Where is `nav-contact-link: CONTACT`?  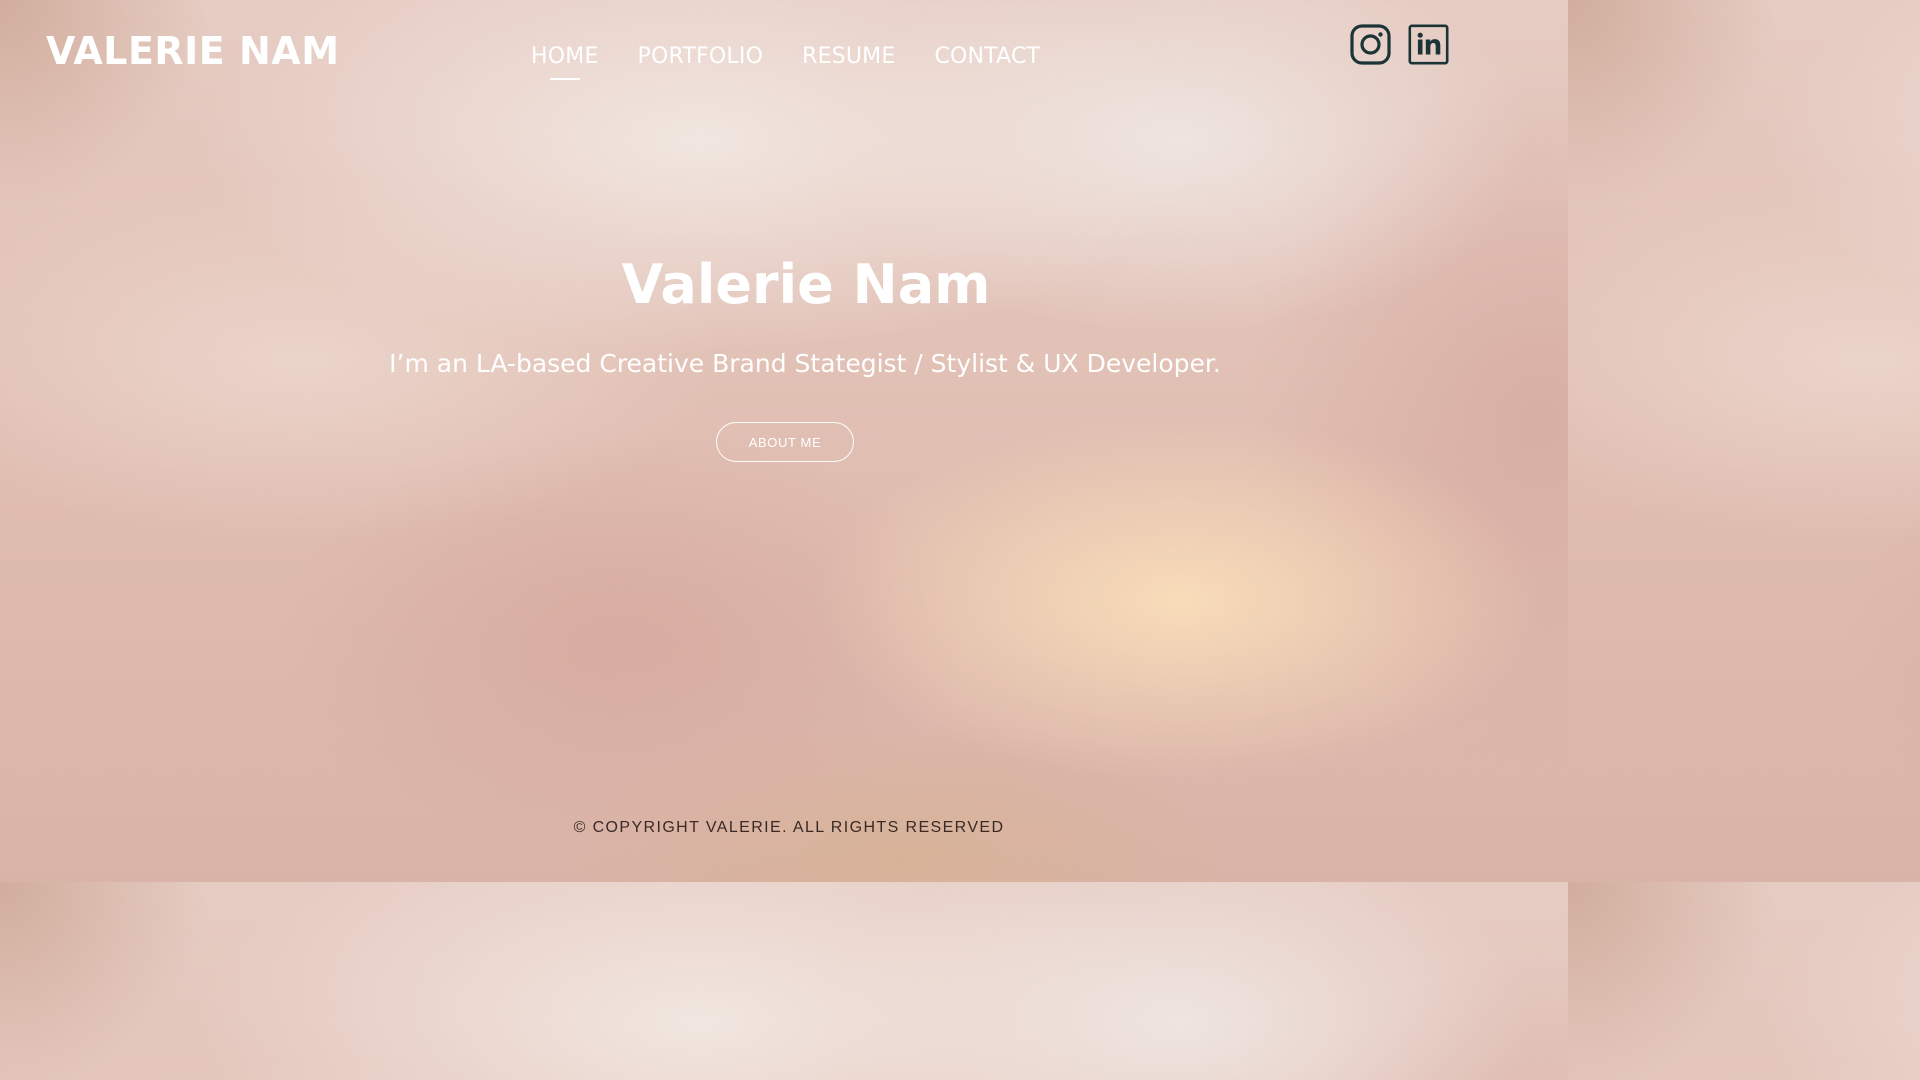
nav-contact-link: CONTACT is located at coordinates (987, 57).